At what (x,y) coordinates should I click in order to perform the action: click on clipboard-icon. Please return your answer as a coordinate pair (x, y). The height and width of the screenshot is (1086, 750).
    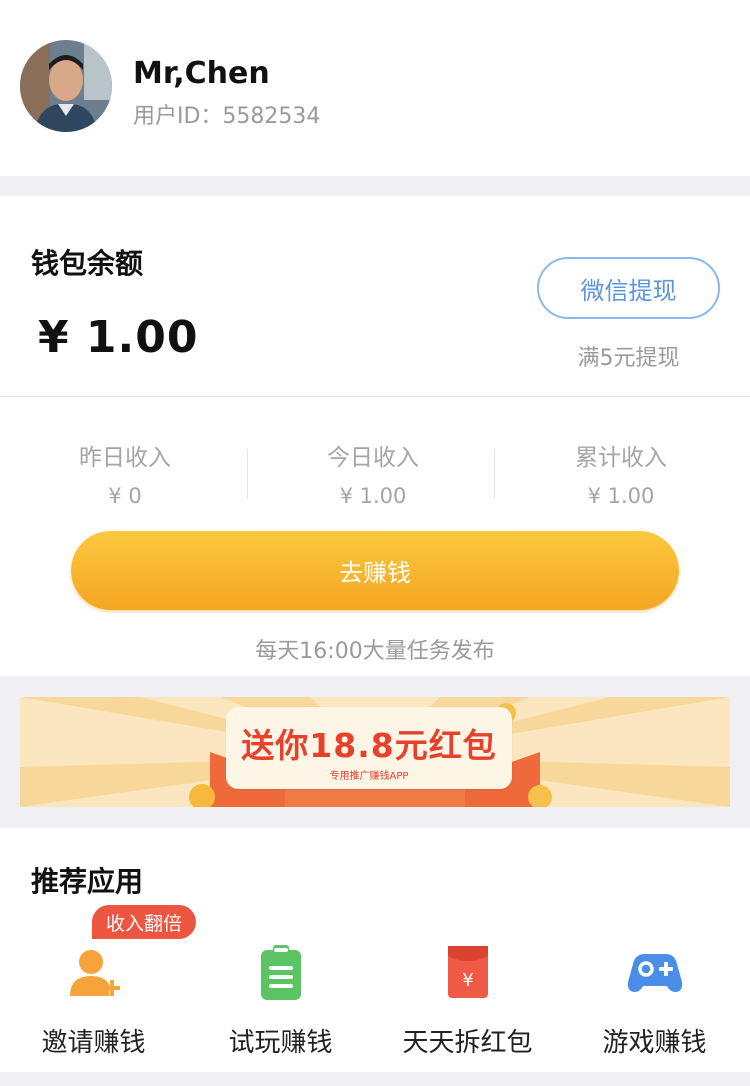
    Looking at the image, I should click on (281, 972).